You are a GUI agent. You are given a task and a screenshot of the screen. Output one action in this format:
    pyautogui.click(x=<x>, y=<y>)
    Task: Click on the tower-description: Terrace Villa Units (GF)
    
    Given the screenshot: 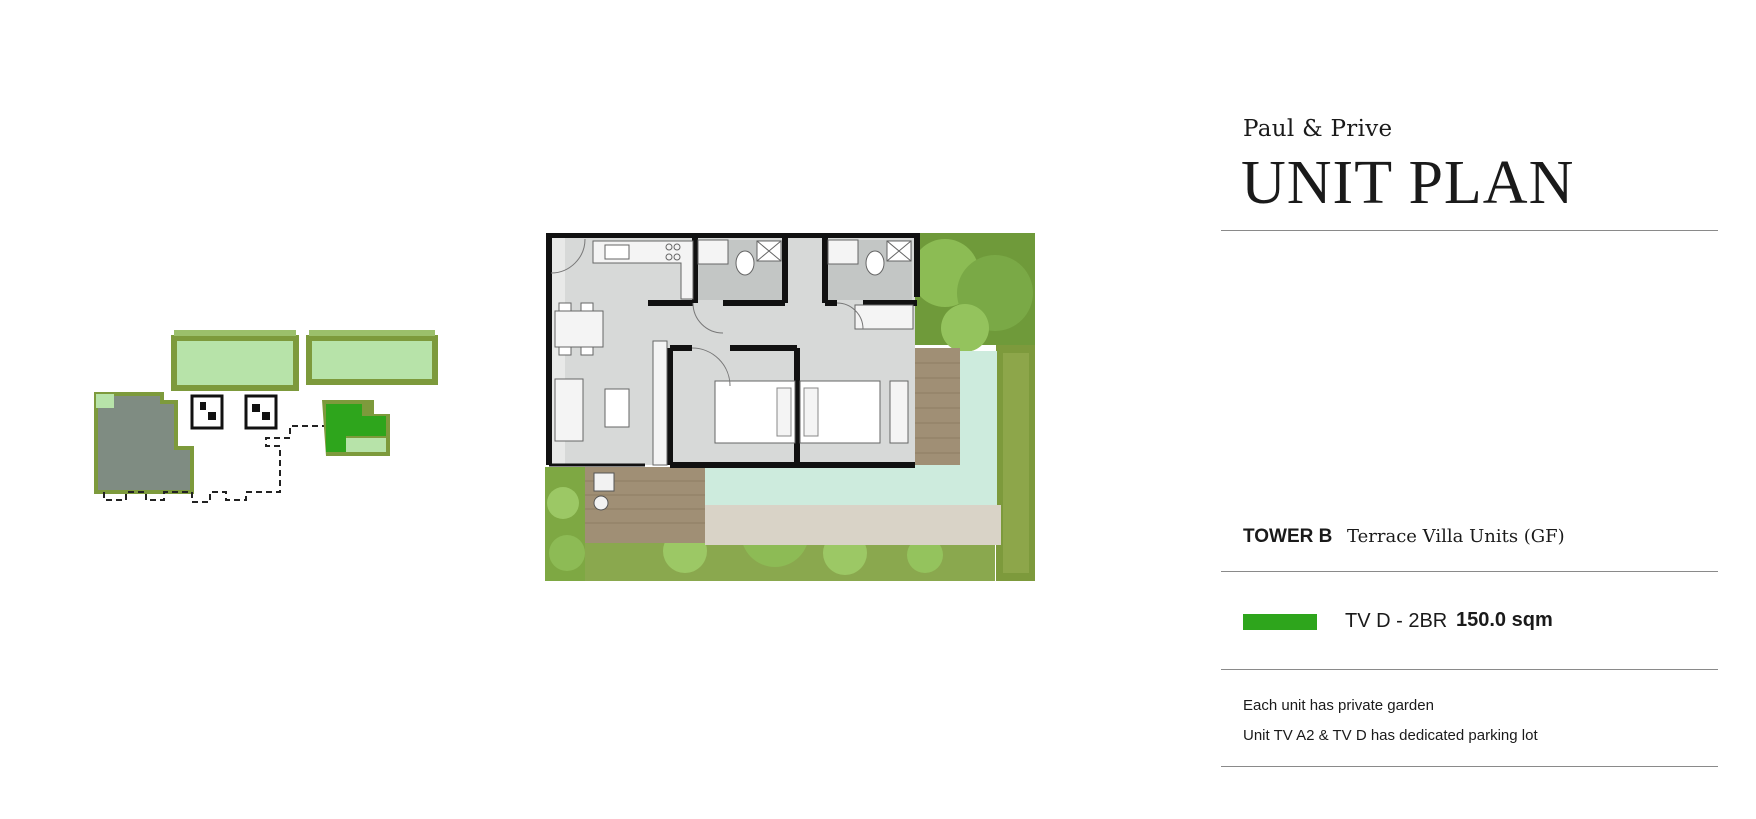 What is the action you would take?
    pyautogui.click(x=1456, y=536)
    